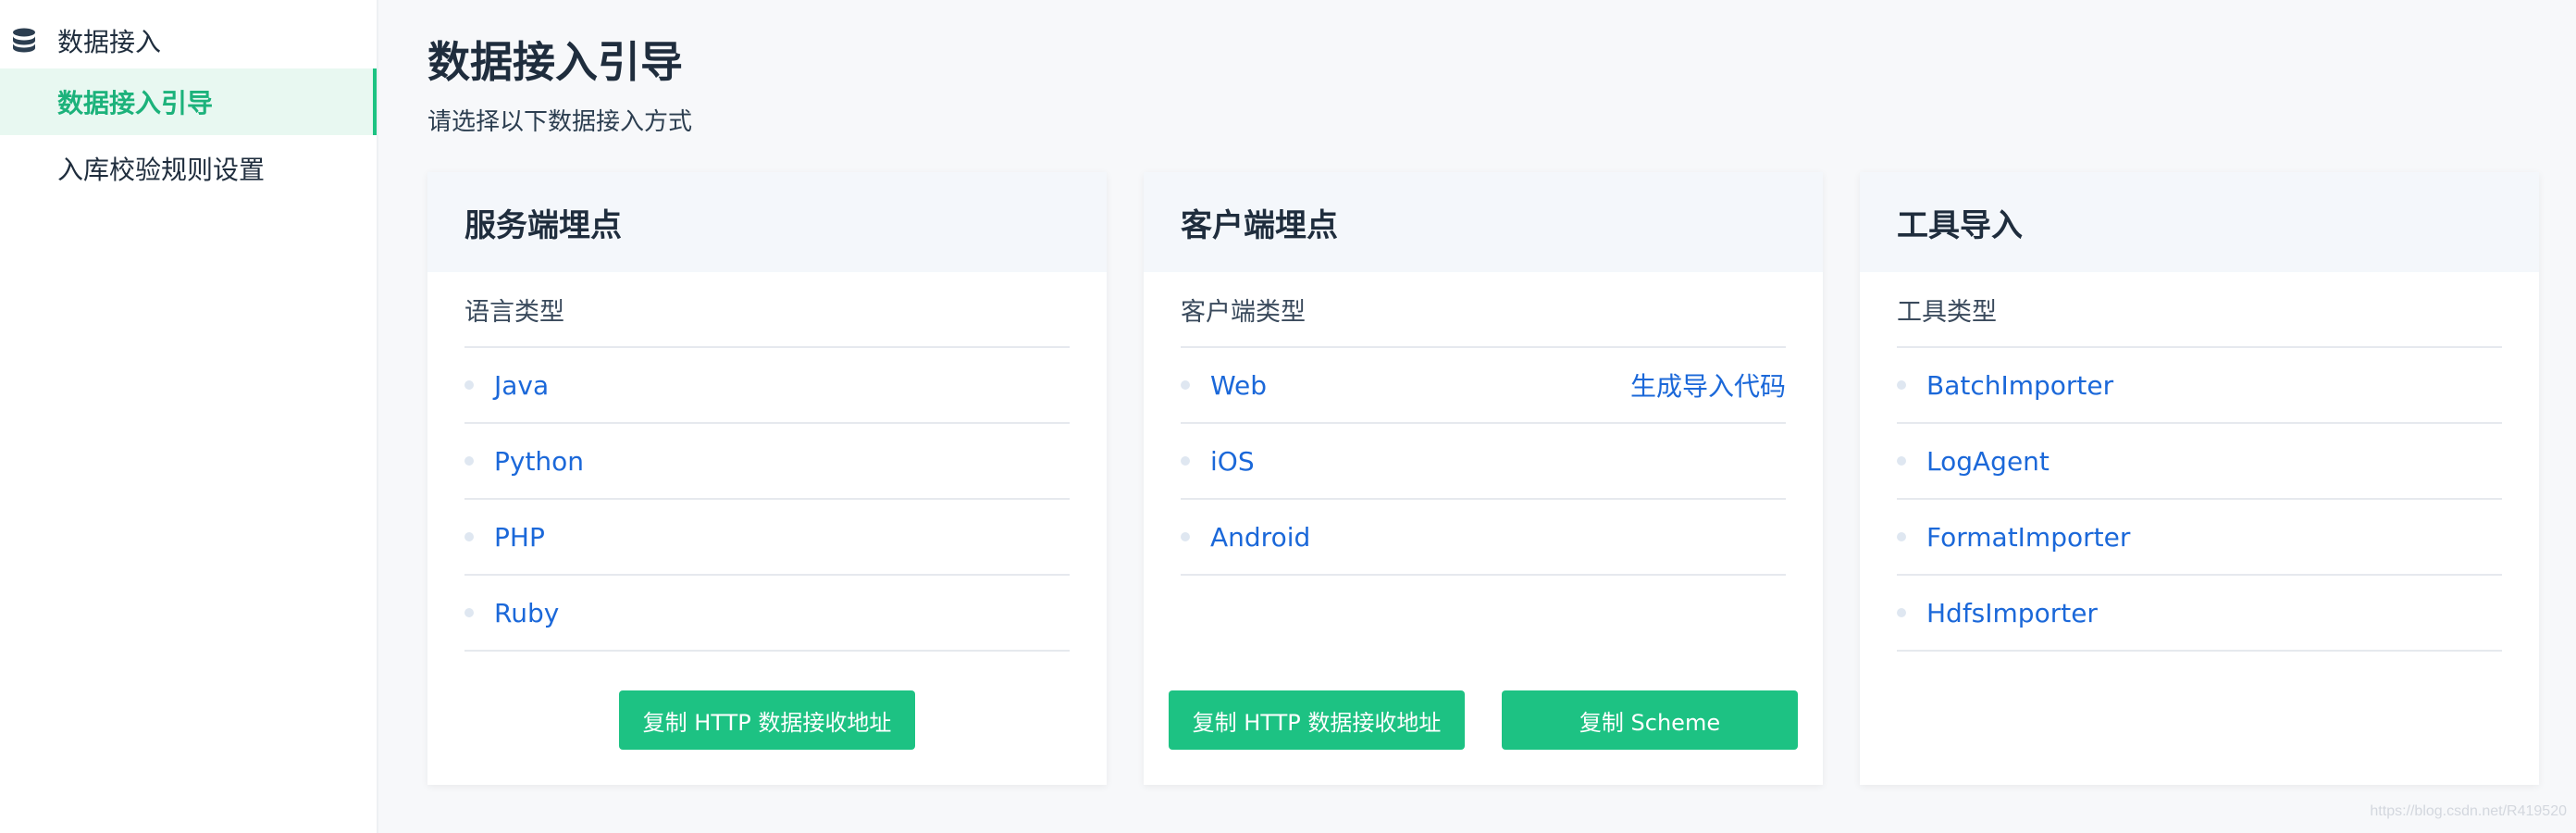 This screenshot has height=833, width=2576. Describe the element at coordinates (1484, 310) in the screenshot. I see `list-header: 客户端类型` at that location.